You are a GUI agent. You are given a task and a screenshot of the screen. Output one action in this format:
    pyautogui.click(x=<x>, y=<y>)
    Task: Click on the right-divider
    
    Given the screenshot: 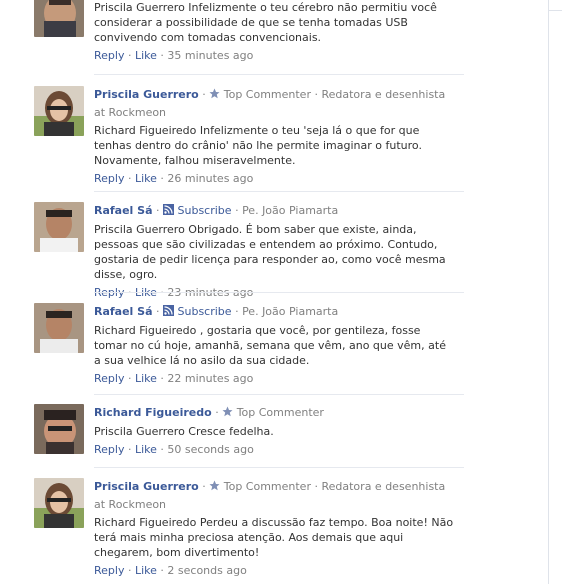 What is the action you would take?
    pyautogui.click(x=548, y=292)
    